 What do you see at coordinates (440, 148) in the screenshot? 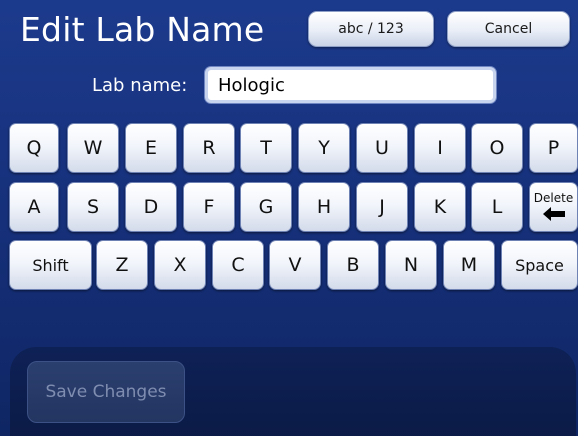
I see `key-i: I` at bounding box center [440, 148].